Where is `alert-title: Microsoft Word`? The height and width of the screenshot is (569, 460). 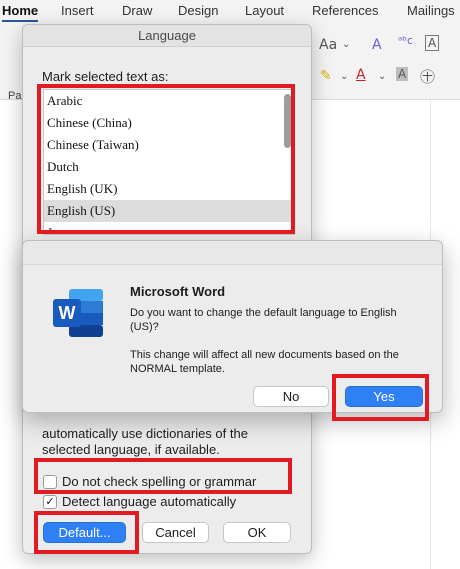
alert-title: Microsoft Word is located at coordinates (178, 291).